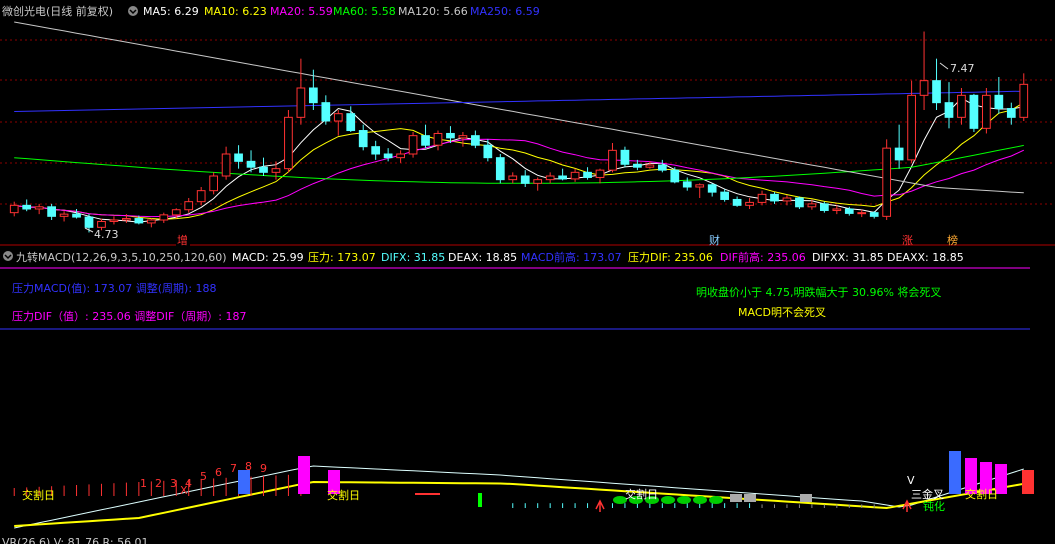  What do you see at coordinates (763, 257) in the screenshot?
I see `indicator-dif-qiangao: DIF前高: 235.06` at bounding box center [763, 257].